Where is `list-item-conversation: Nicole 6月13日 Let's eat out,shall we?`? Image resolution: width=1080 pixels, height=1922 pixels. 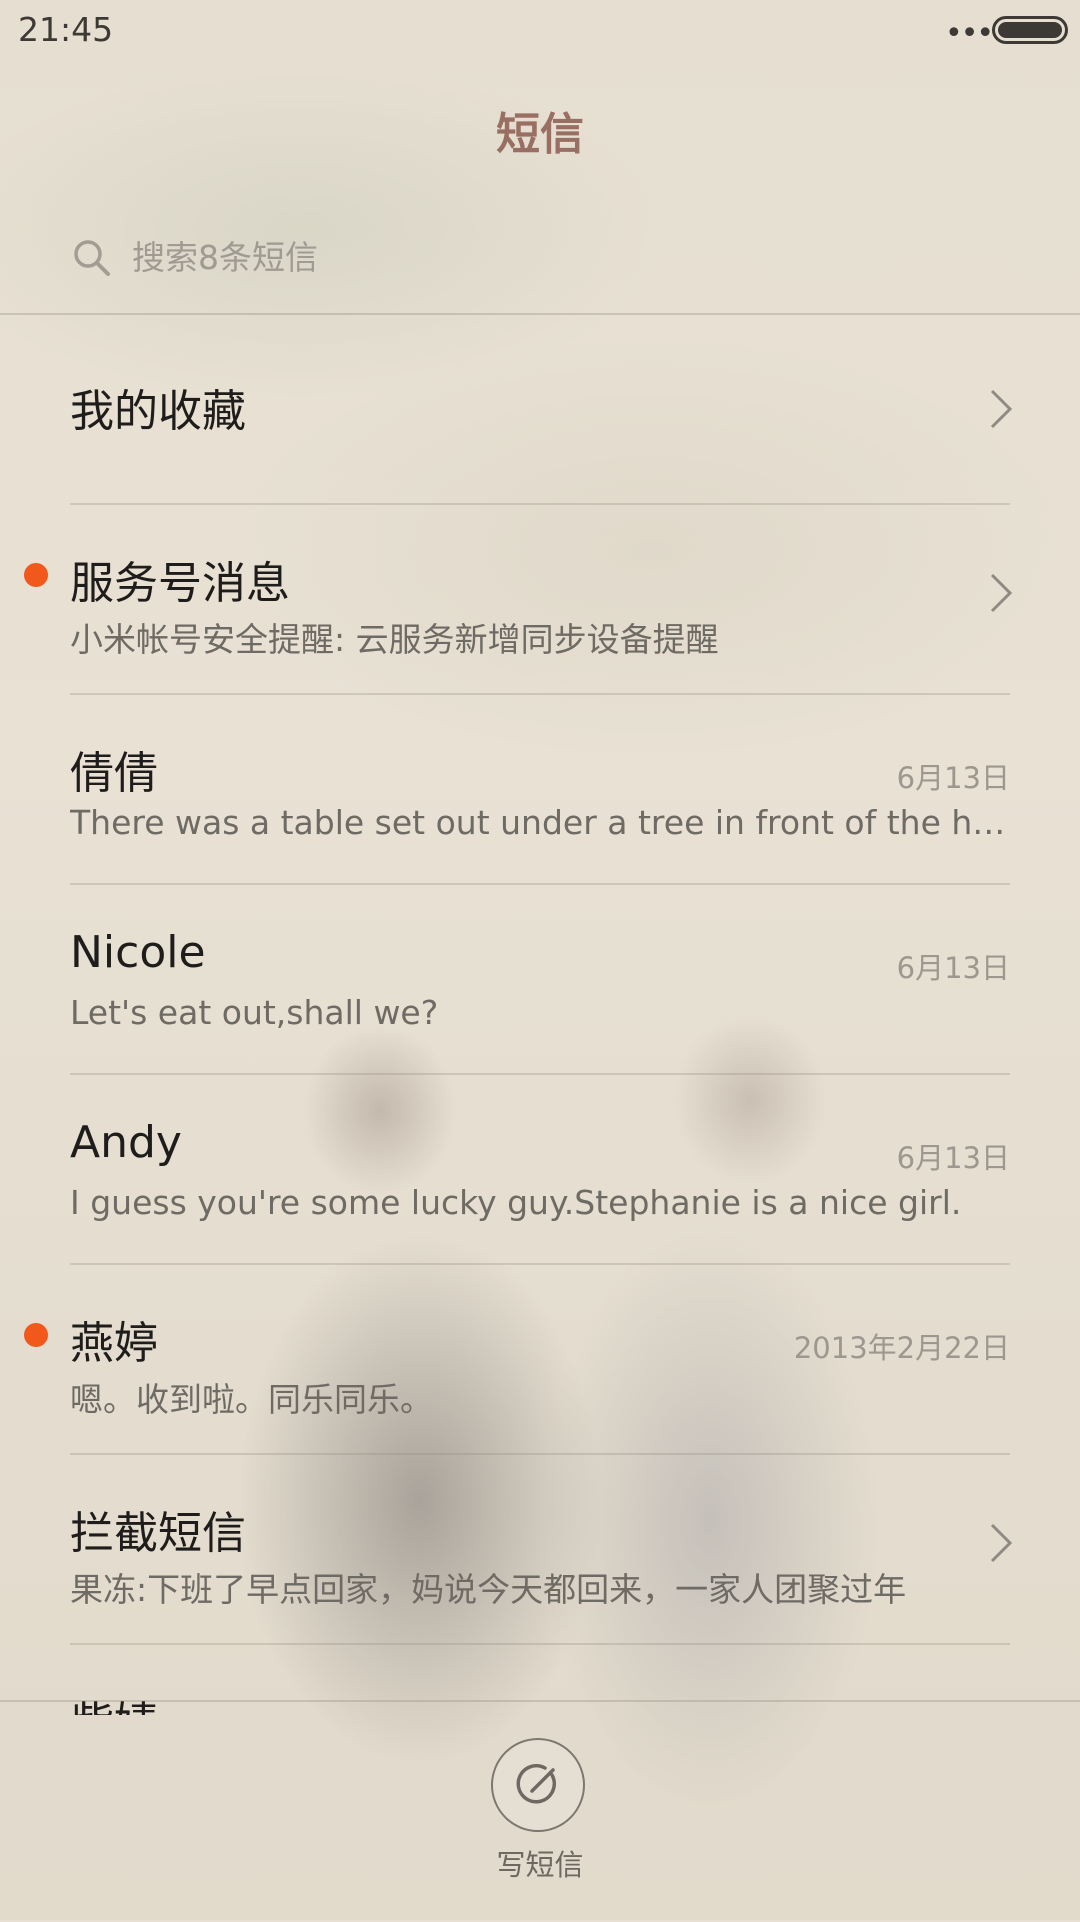
list-item-conversation: Nicole 6月13日 Let's eat out,shall we? is located at coordinates (540, 980).